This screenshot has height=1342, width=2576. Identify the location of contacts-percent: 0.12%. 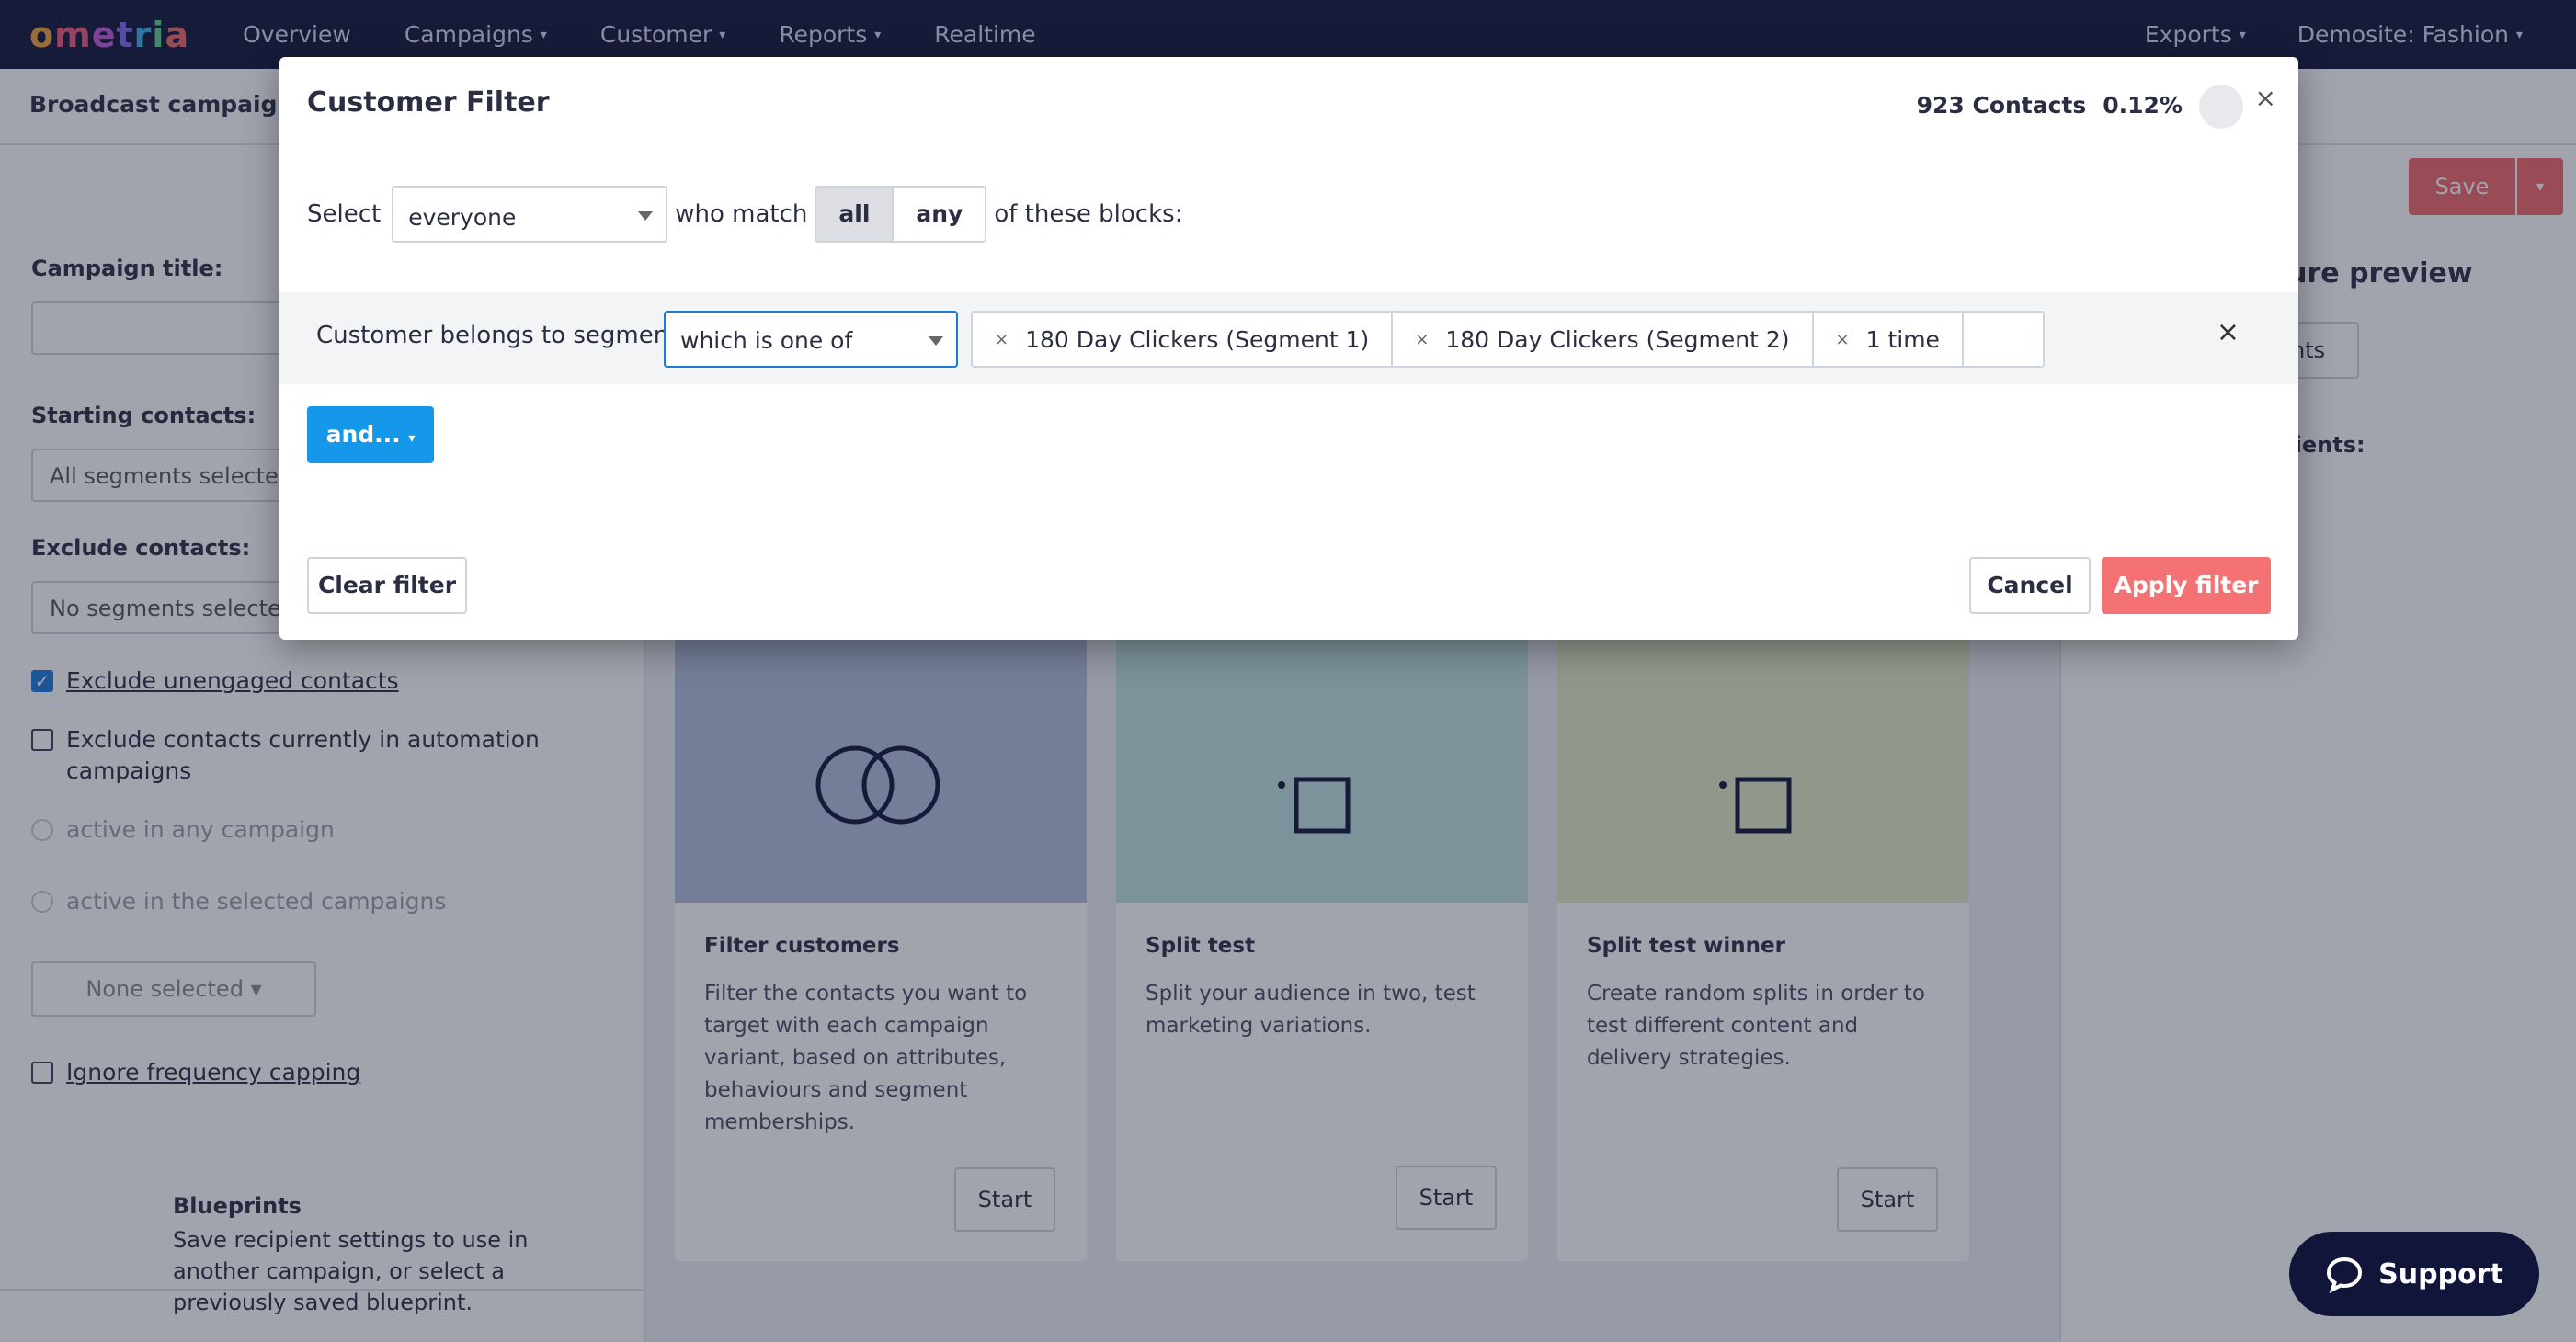
(2143, 105).